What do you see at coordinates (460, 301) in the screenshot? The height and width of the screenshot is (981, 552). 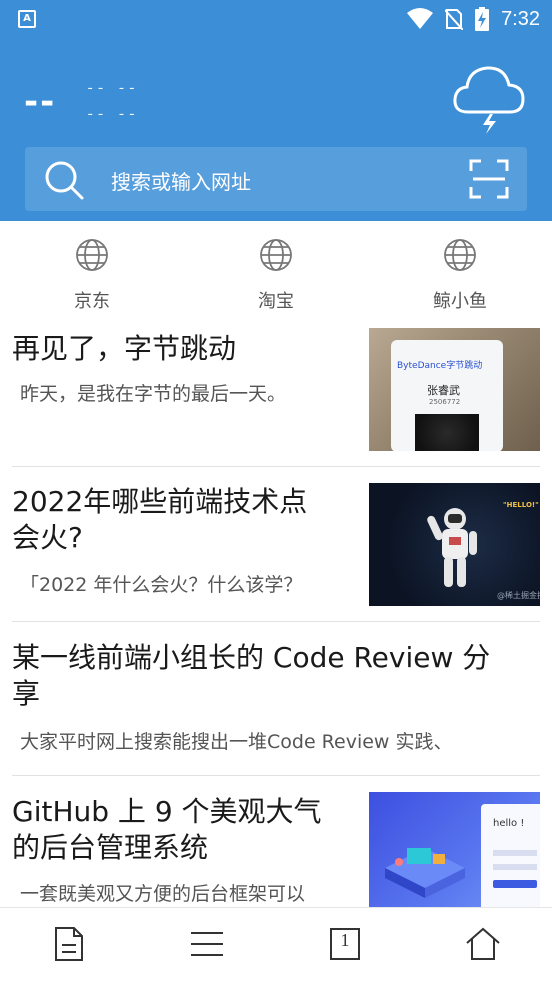 I see `quicklink-label: 鲸小鱼` at bounding box center [460, 301].